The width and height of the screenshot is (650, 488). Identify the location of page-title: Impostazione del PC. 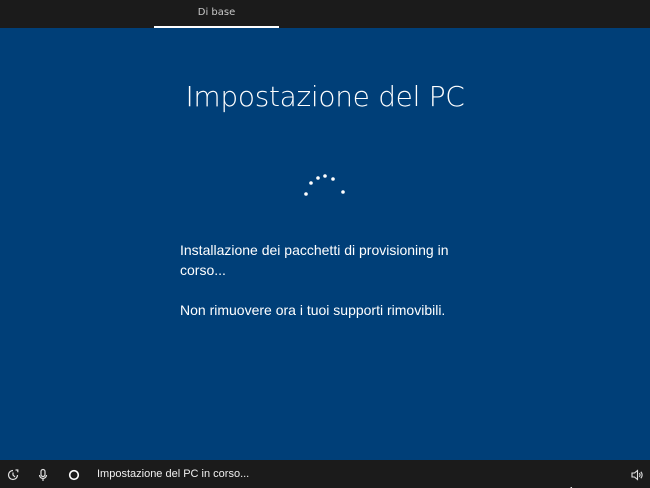
(325, 96).